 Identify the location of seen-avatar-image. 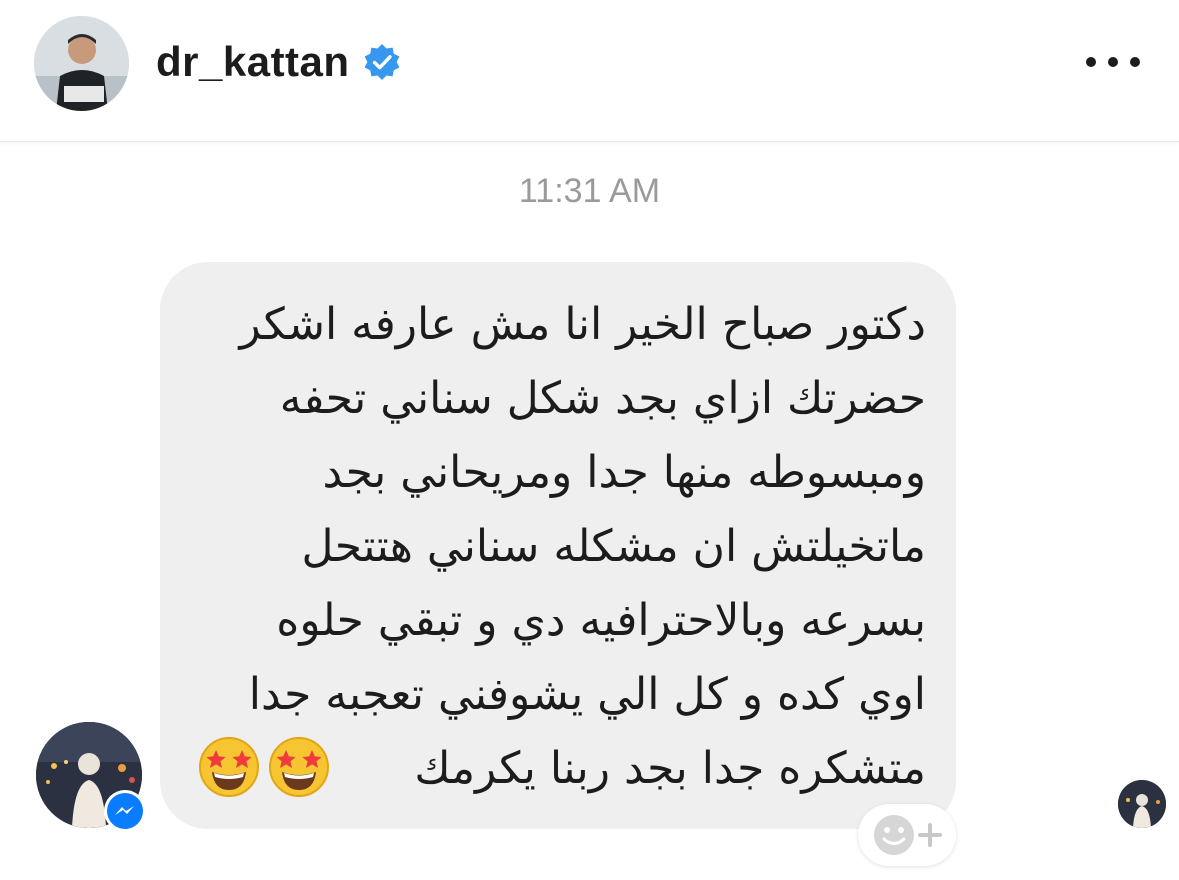
(1142, 804).